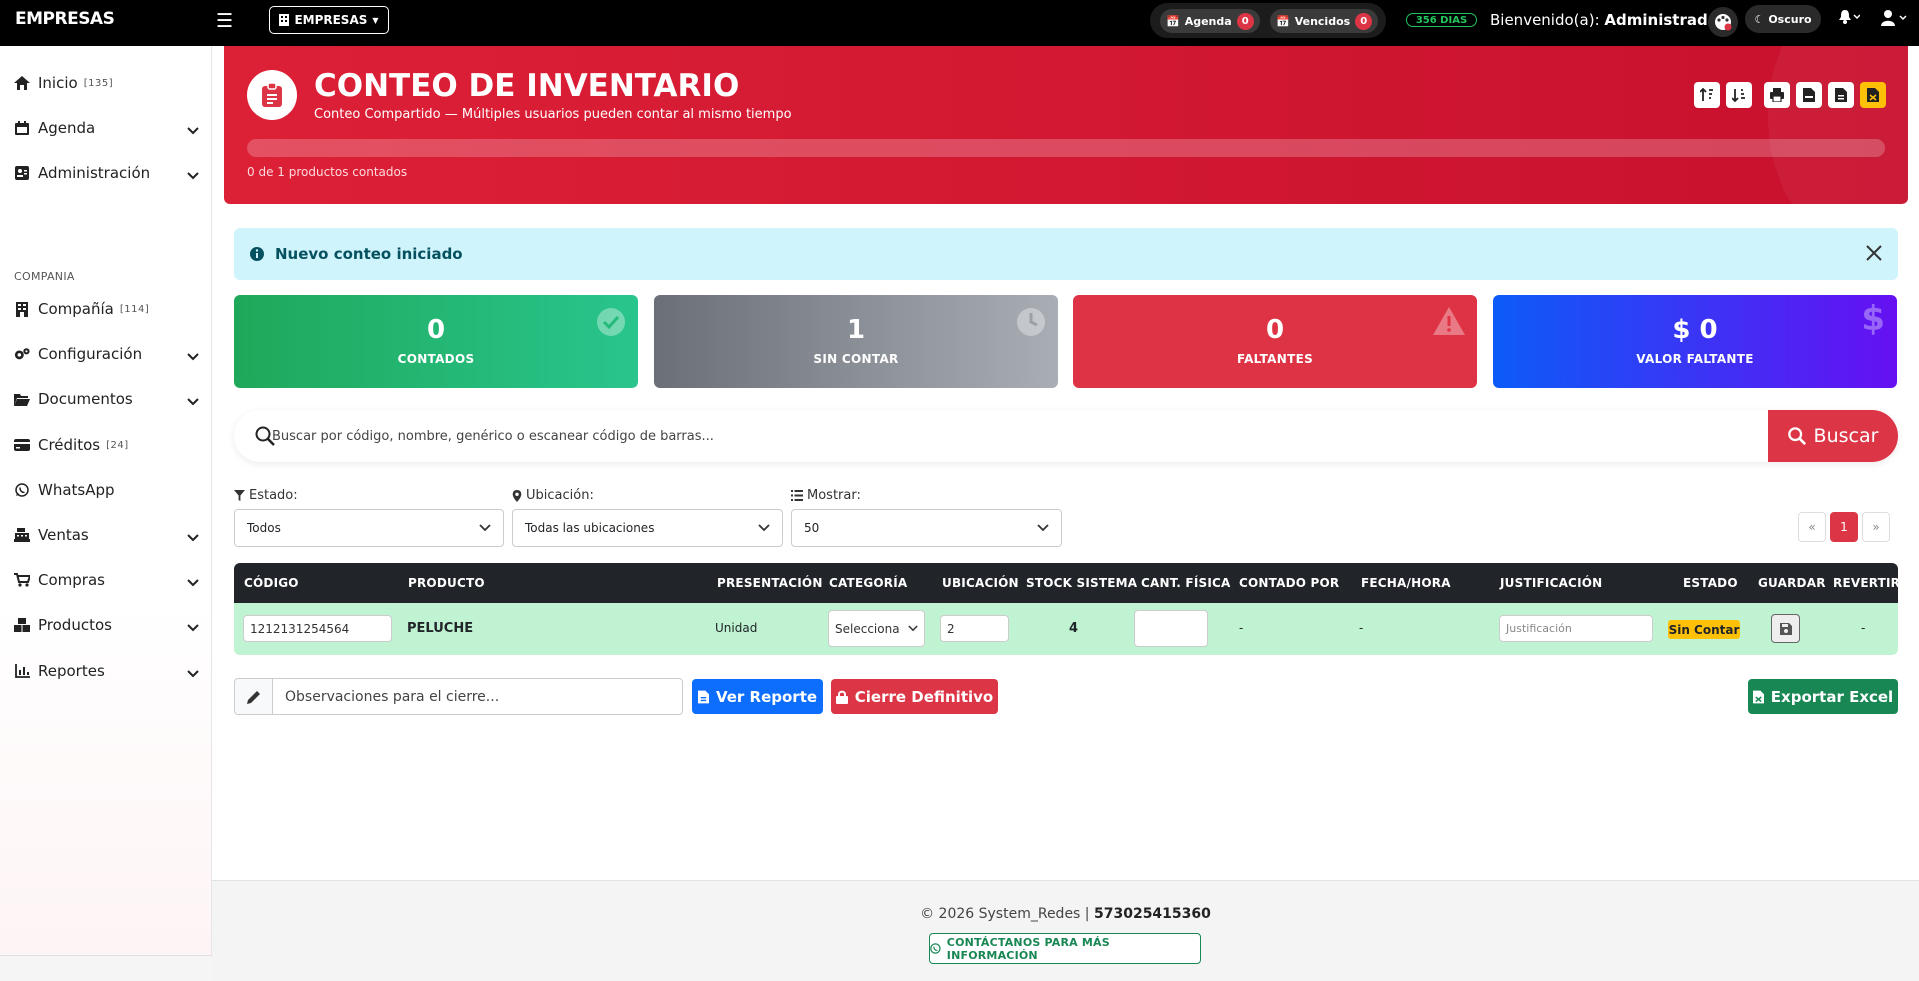 Image resolution: width=1919 pixels, height=981 pixels. I want to click on stat-value: 0, so click(1275, 330).